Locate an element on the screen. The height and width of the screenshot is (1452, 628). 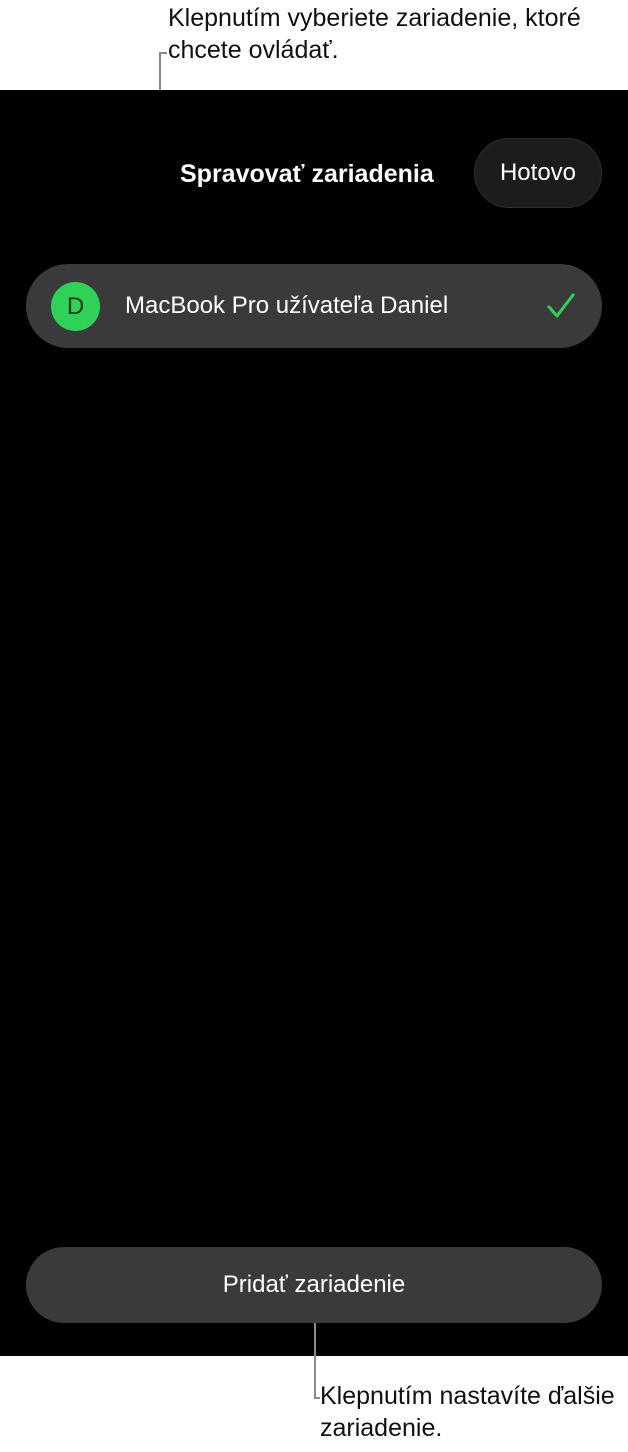
callout-bottom-leader-line is located at coordinates (315, 1361).